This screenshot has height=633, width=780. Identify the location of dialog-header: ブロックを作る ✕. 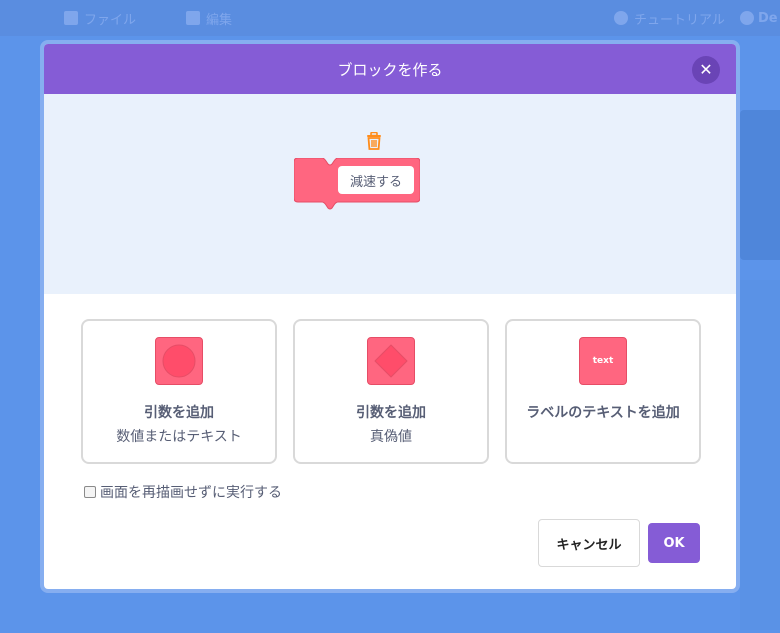
(390, 69).